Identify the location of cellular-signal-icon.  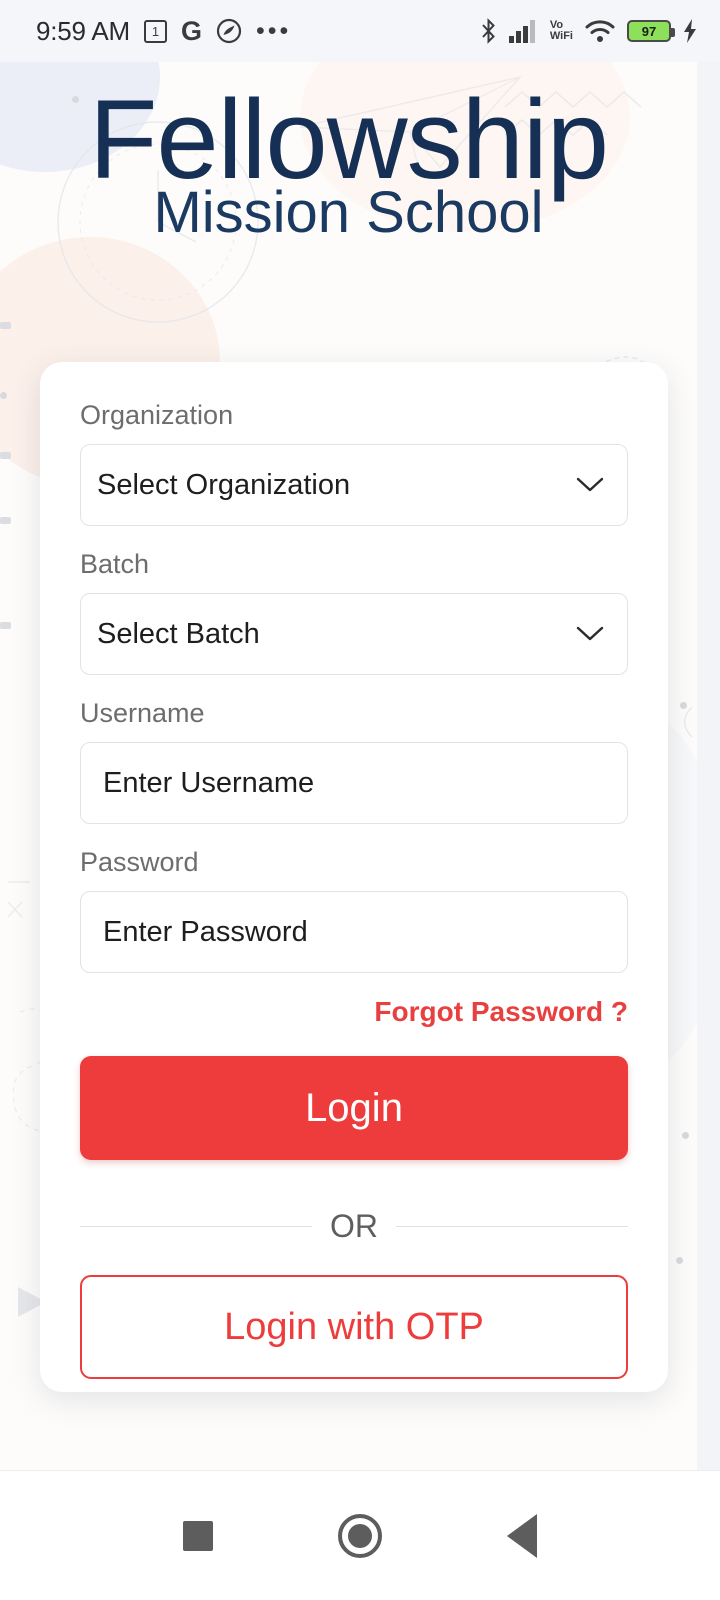
(523, 31).